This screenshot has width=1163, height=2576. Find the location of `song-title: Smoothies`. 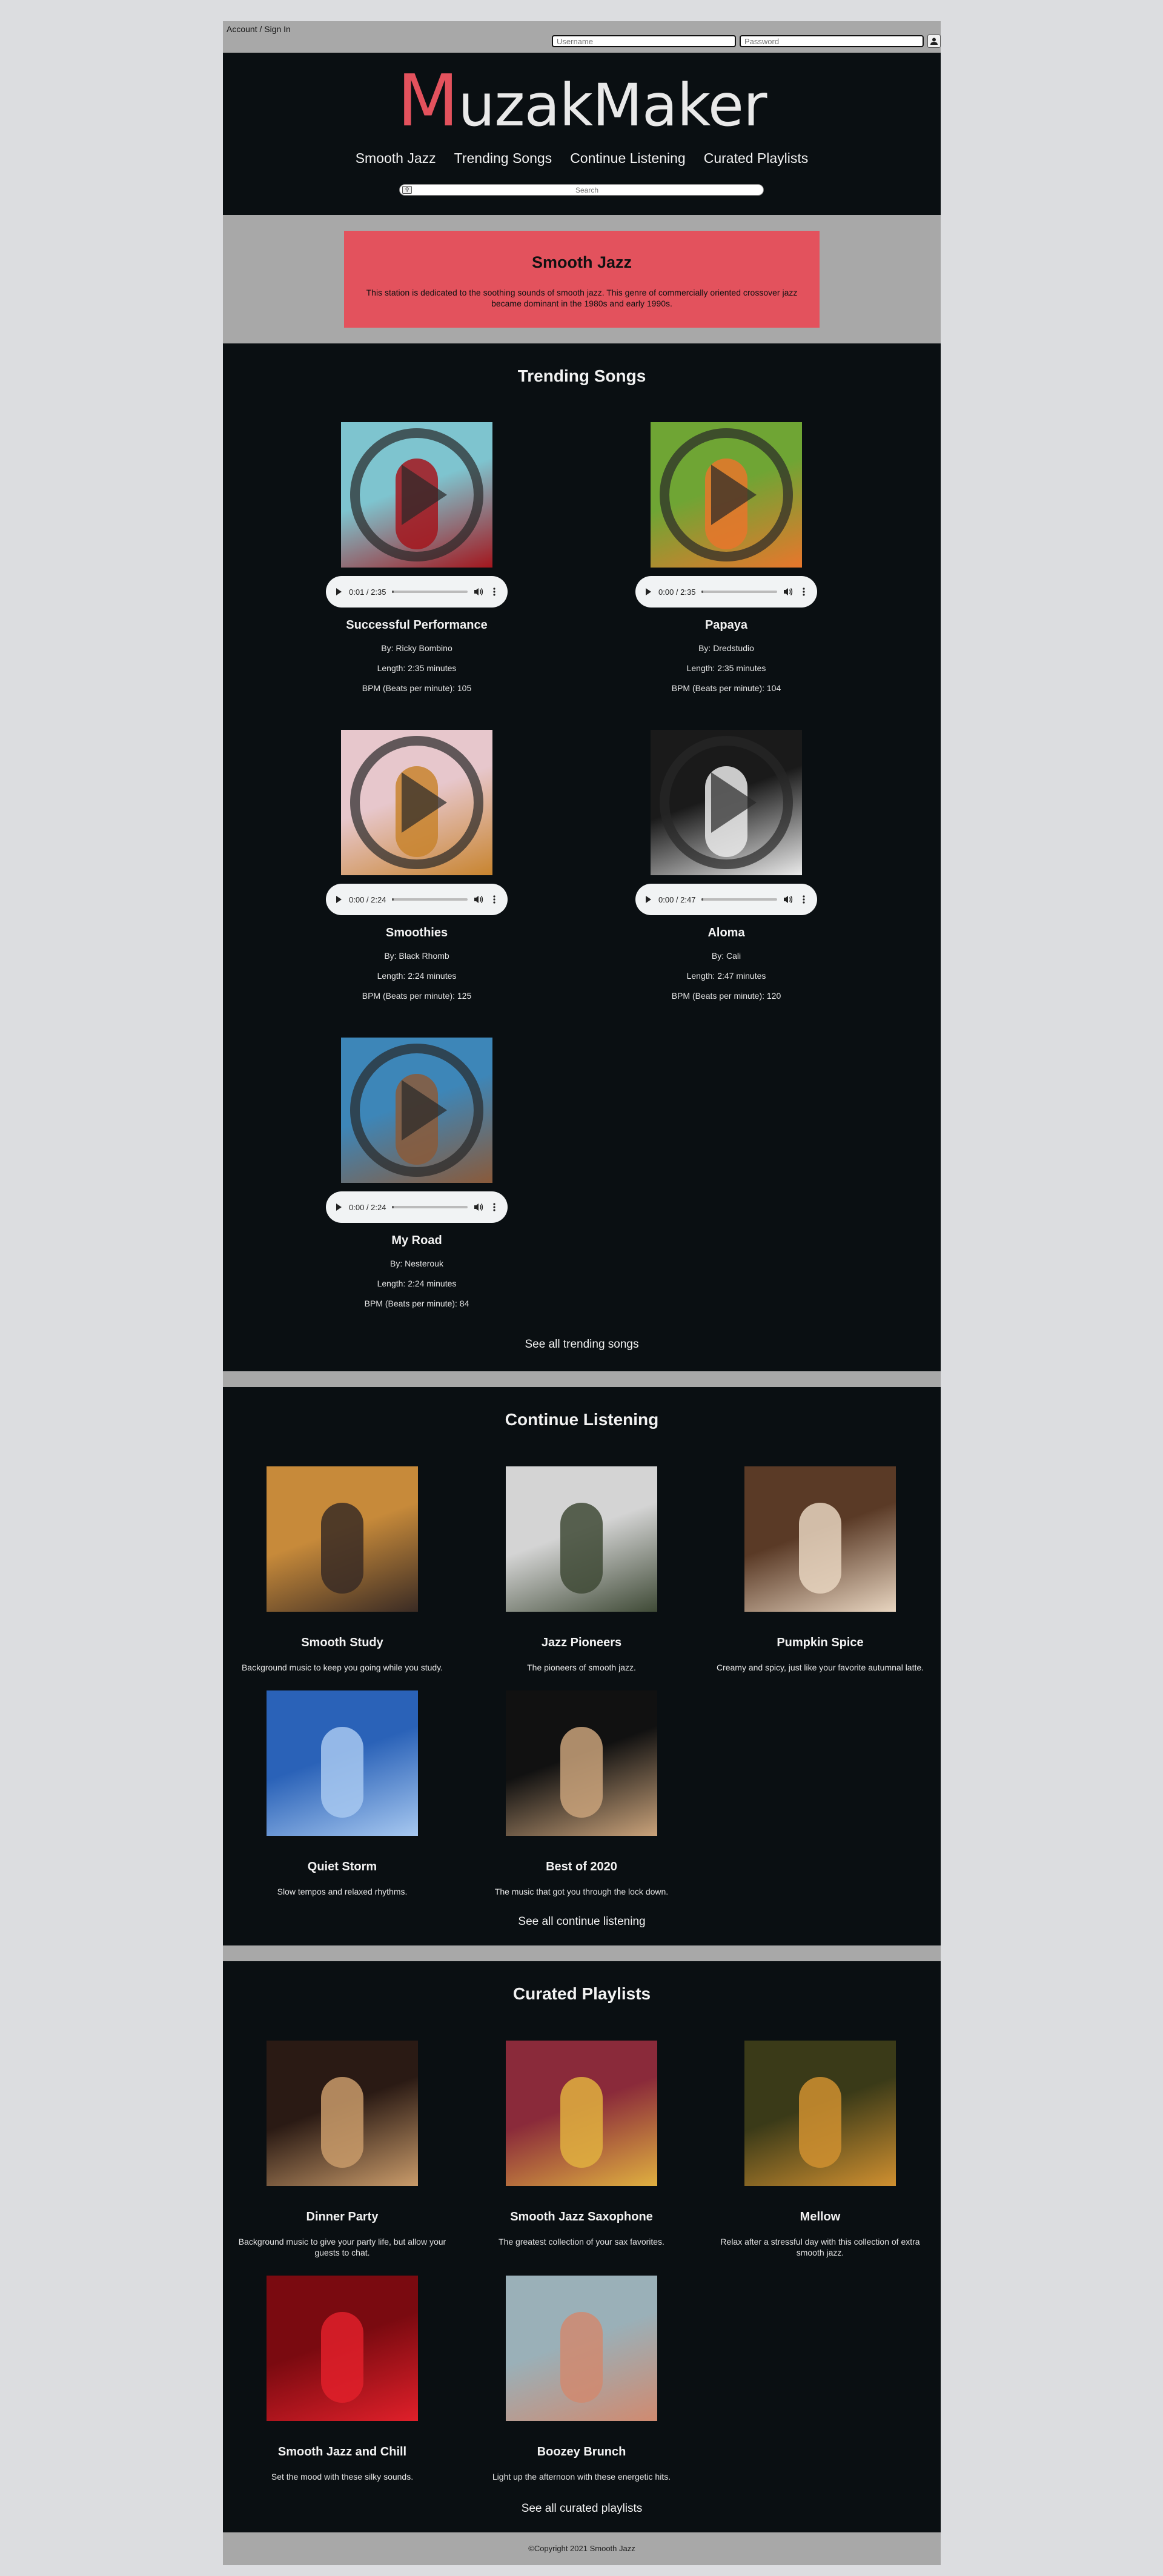

song-title: Smoothies is located at coordinates (417, 933).